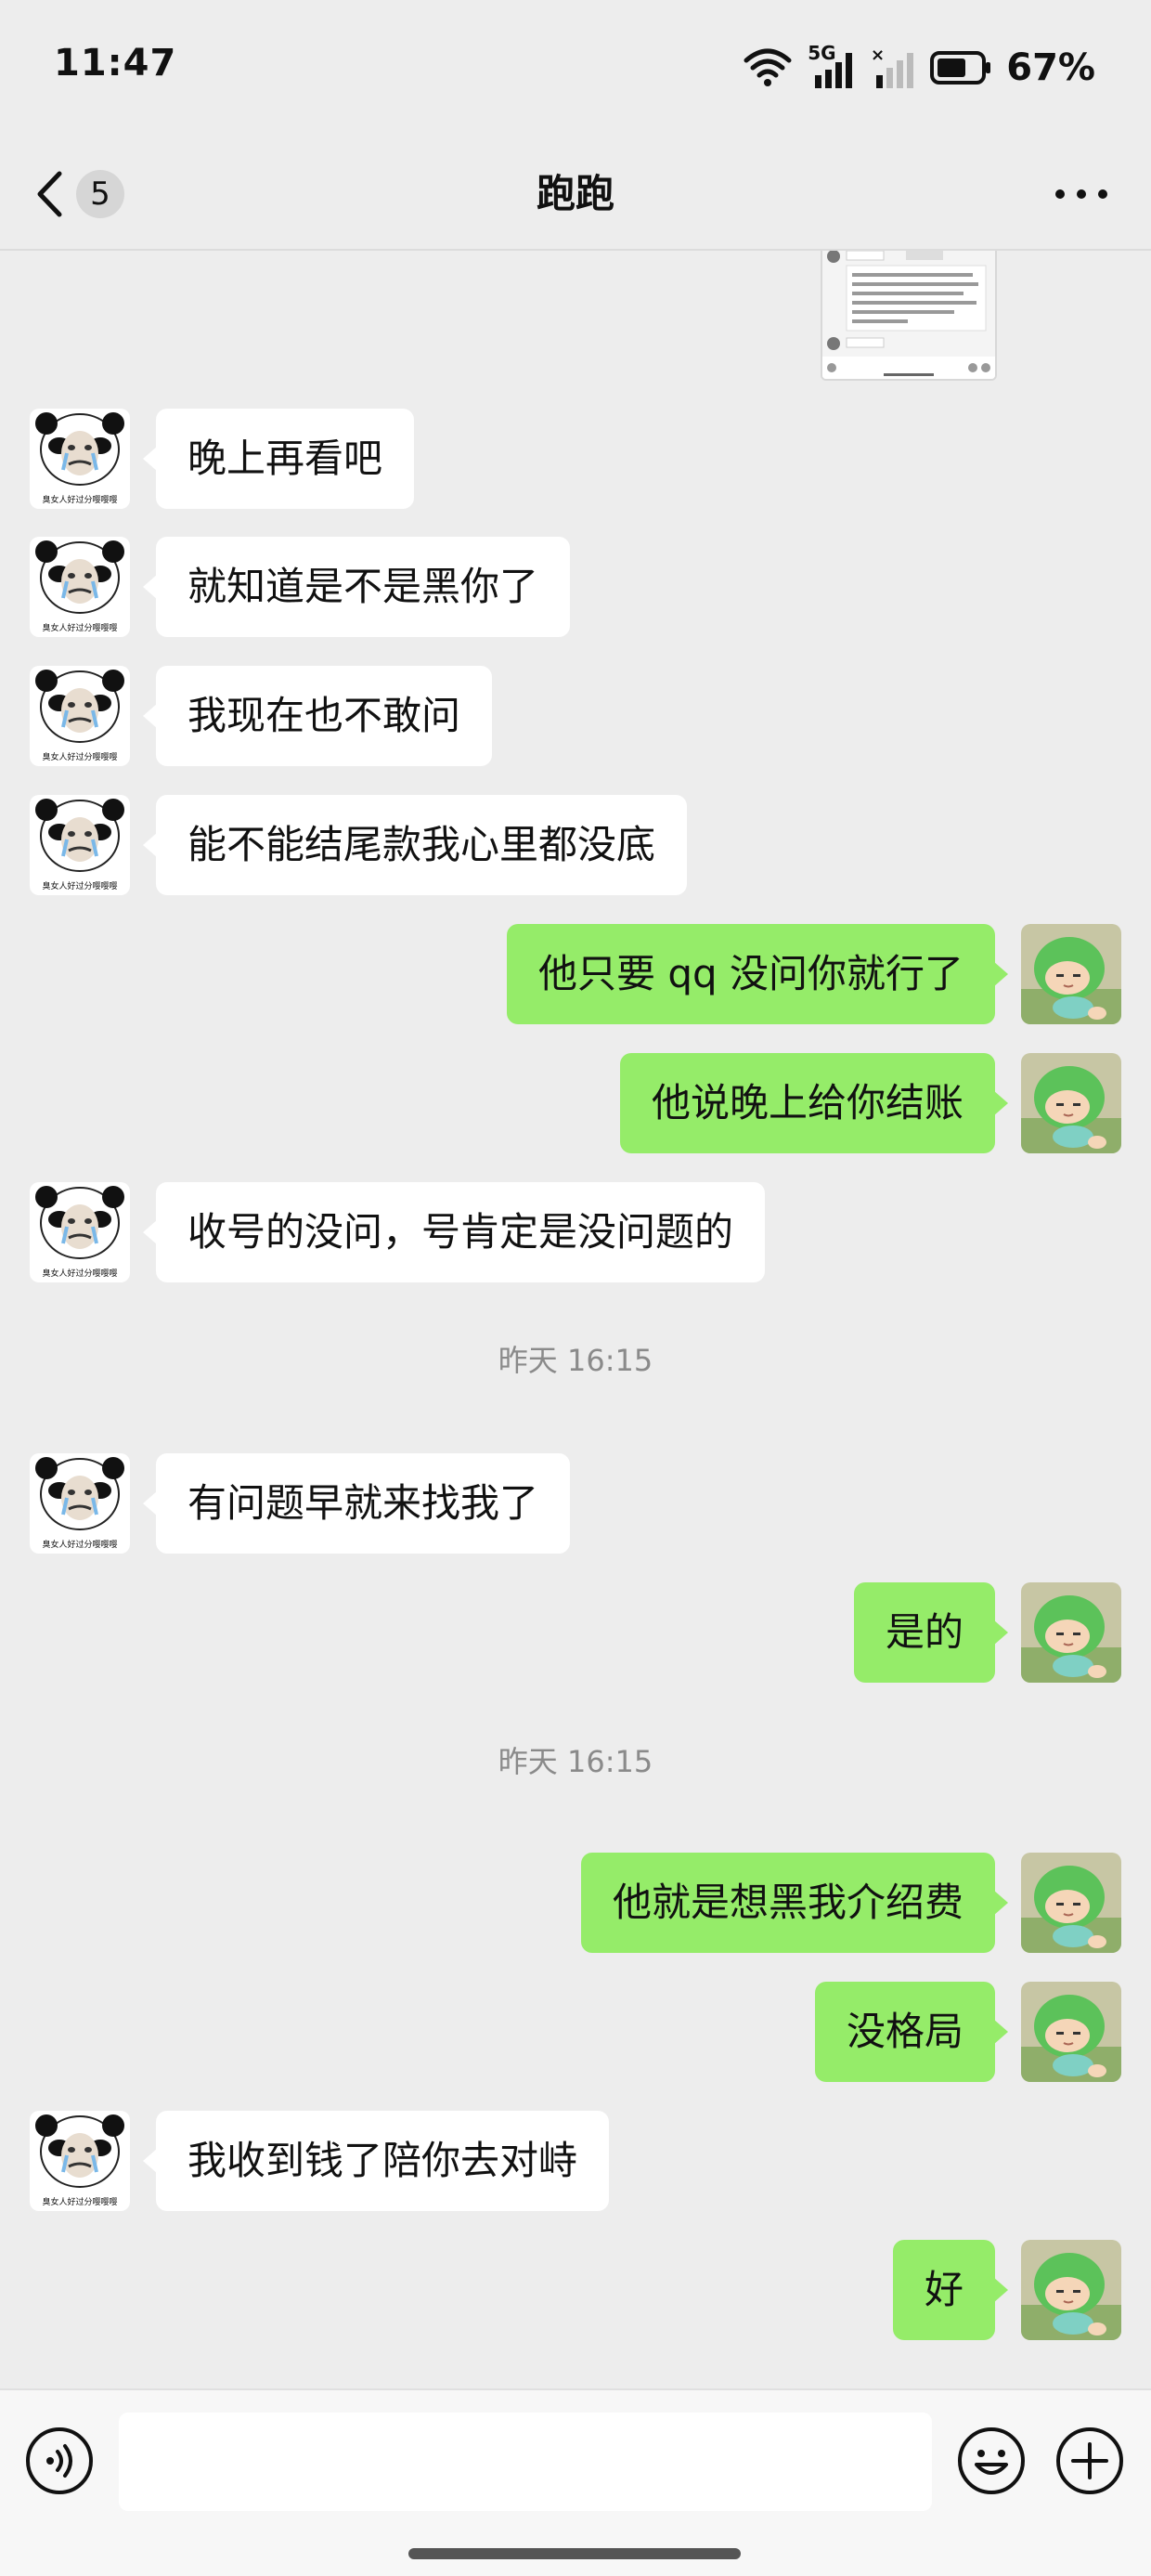 The width and height of the screenshot is (1151, 2576). Describe the element at coordinates (574, 2553) in the screenshot. I see `home-indicator` at that location.